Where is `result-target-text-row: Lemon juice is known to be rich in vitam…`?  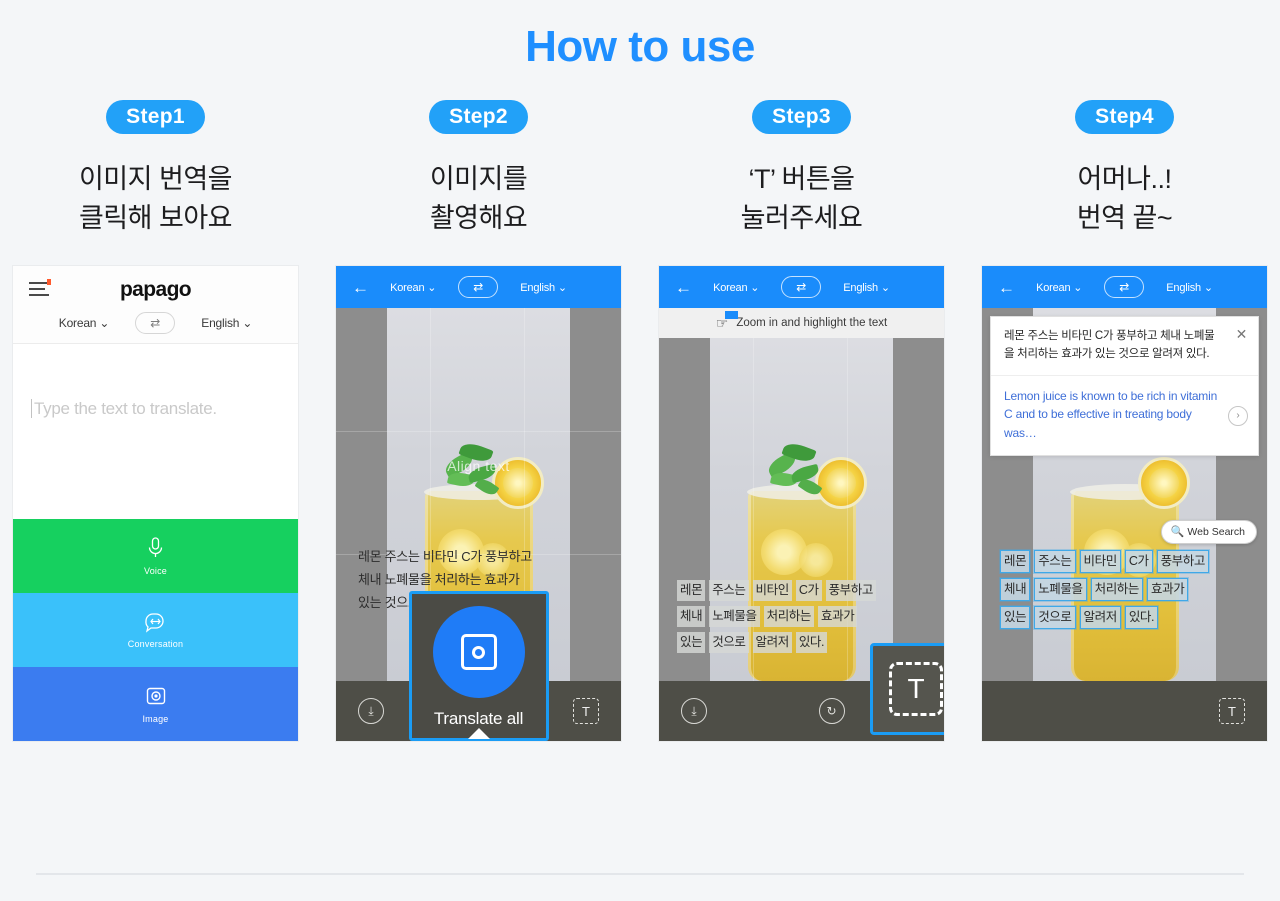
result-target-text-row: Lemon juice is known to be rich in vitam… is located at coordinates (1124, 416).